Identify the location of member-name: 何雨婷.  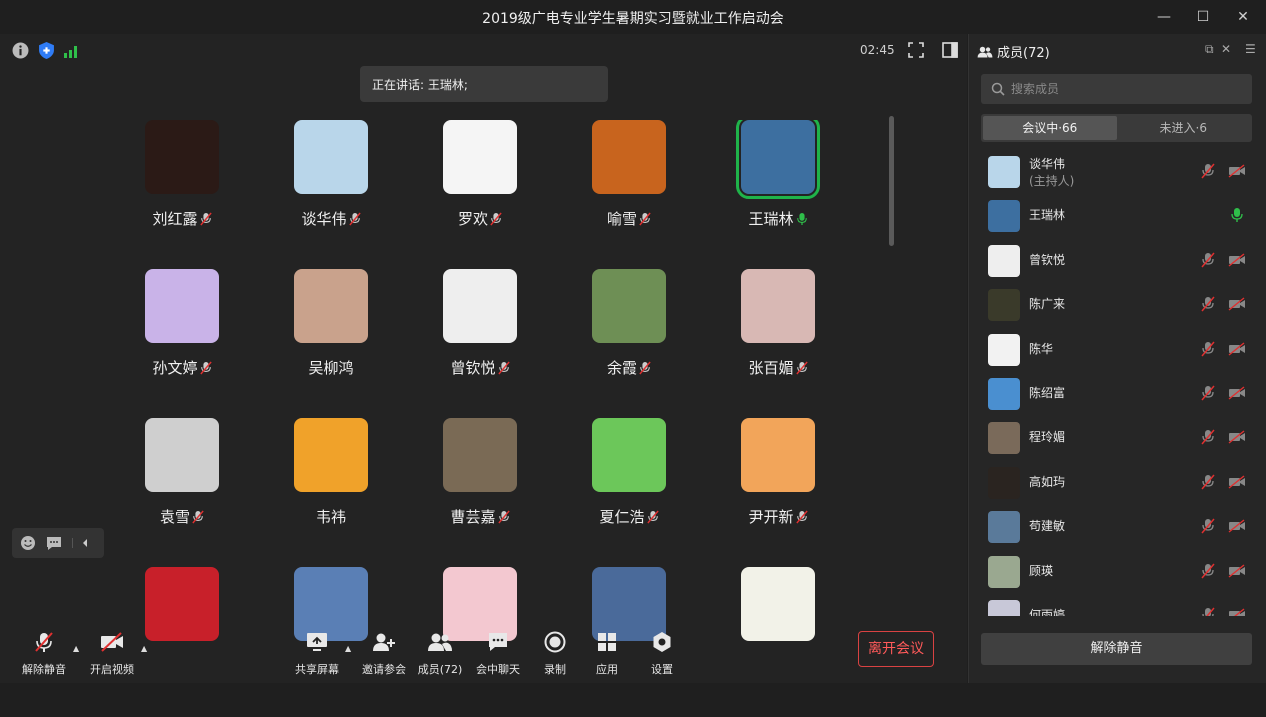
(1047, 612).